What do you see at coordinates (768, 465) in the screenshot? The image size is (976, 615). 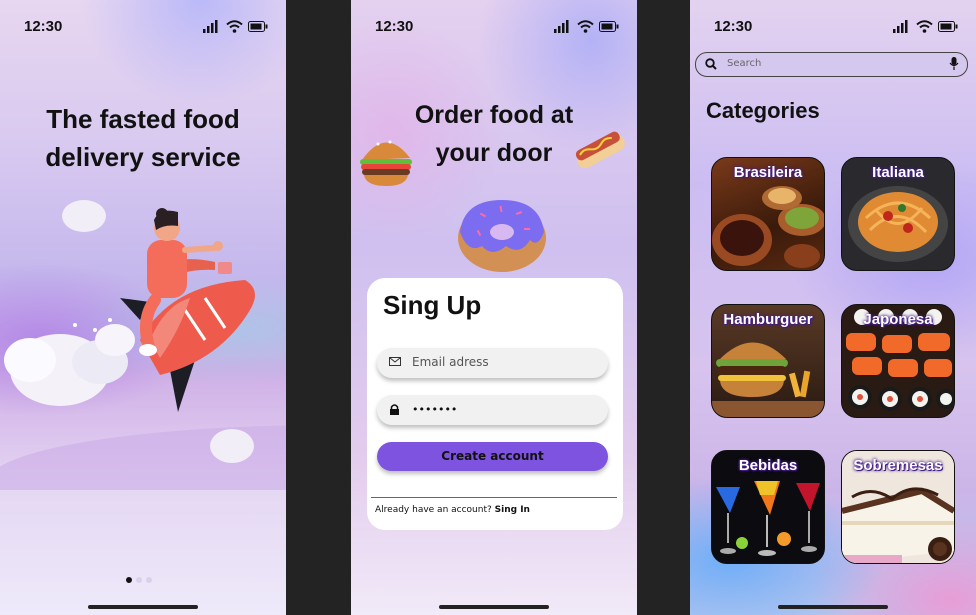 I see `category-label: Bebidas` at bounding box center [768, 465].